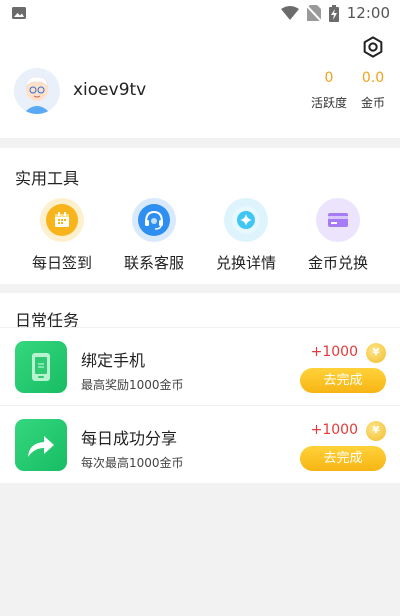  Describe the element at coordinates (154, 220) in the screenshot. I see `headset-icon` at that location.